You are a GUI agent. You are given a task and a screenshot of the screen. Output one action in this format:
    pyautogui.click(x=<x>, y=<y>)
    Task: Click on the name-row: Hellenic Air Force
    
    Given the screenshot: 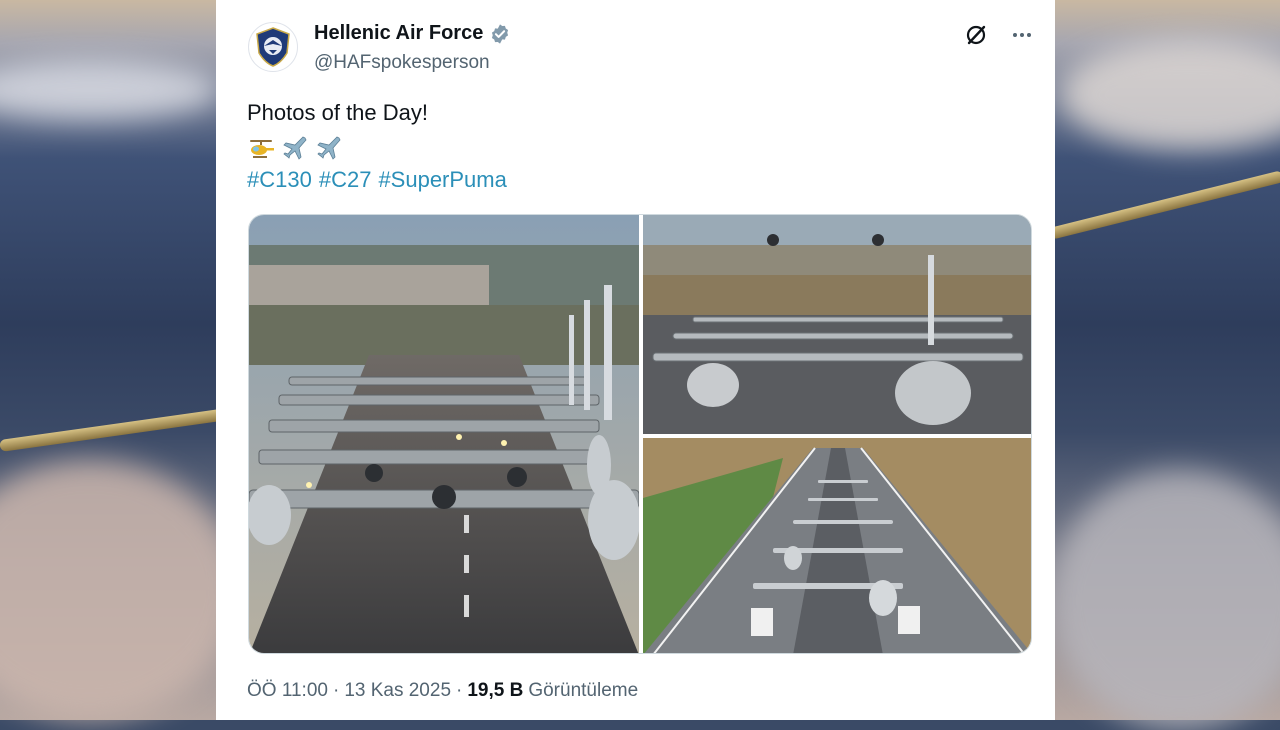 What is the action you would take?
    pyautogui.click(x=412, y=33)
    